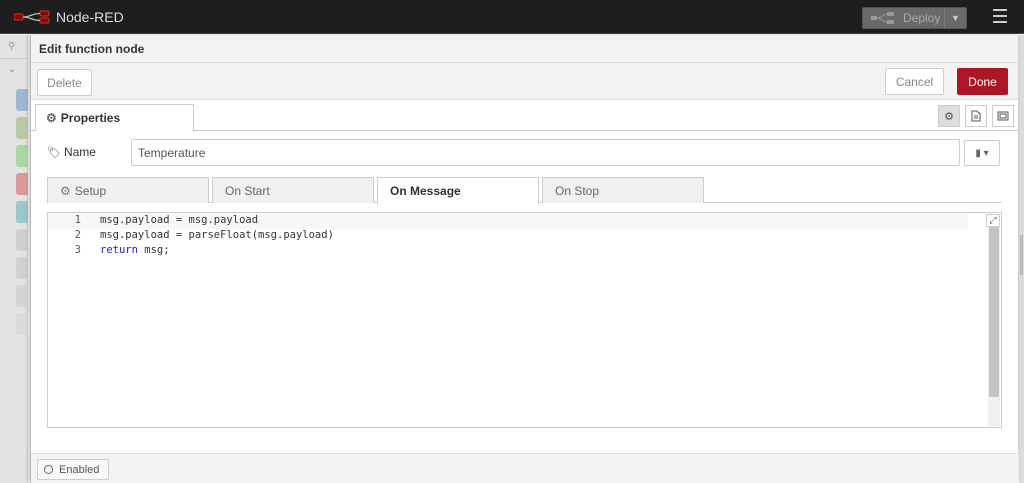  I want to click on tray-footer: Enabled, so click(525, 468).